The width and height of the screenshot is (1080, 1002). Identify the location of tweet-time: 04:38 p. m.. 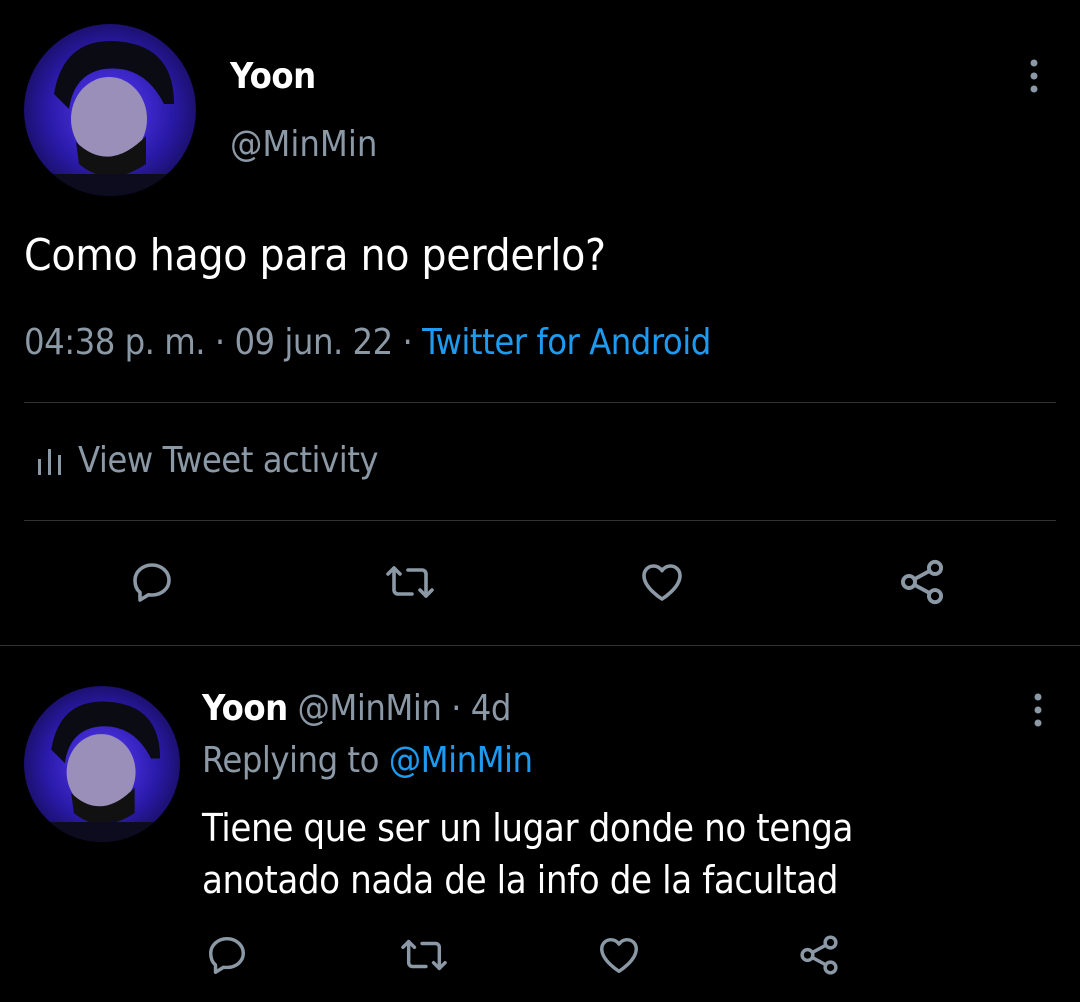
(115, 342).